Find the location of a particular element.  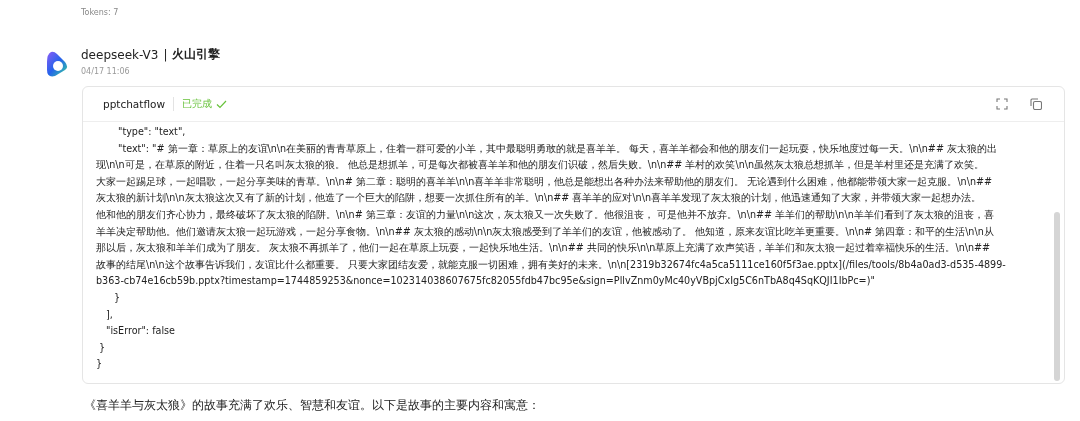

code-line: "type": "text", is located at coordinates (152, 132).